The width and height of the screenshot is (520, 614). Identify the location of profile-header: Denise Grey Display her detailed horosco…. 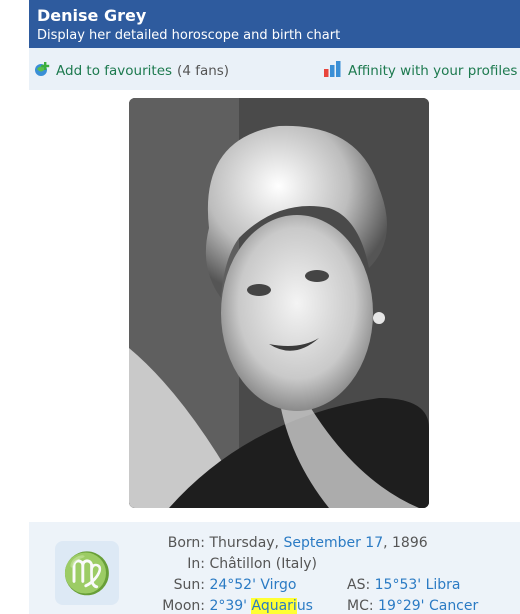
(274, 24).